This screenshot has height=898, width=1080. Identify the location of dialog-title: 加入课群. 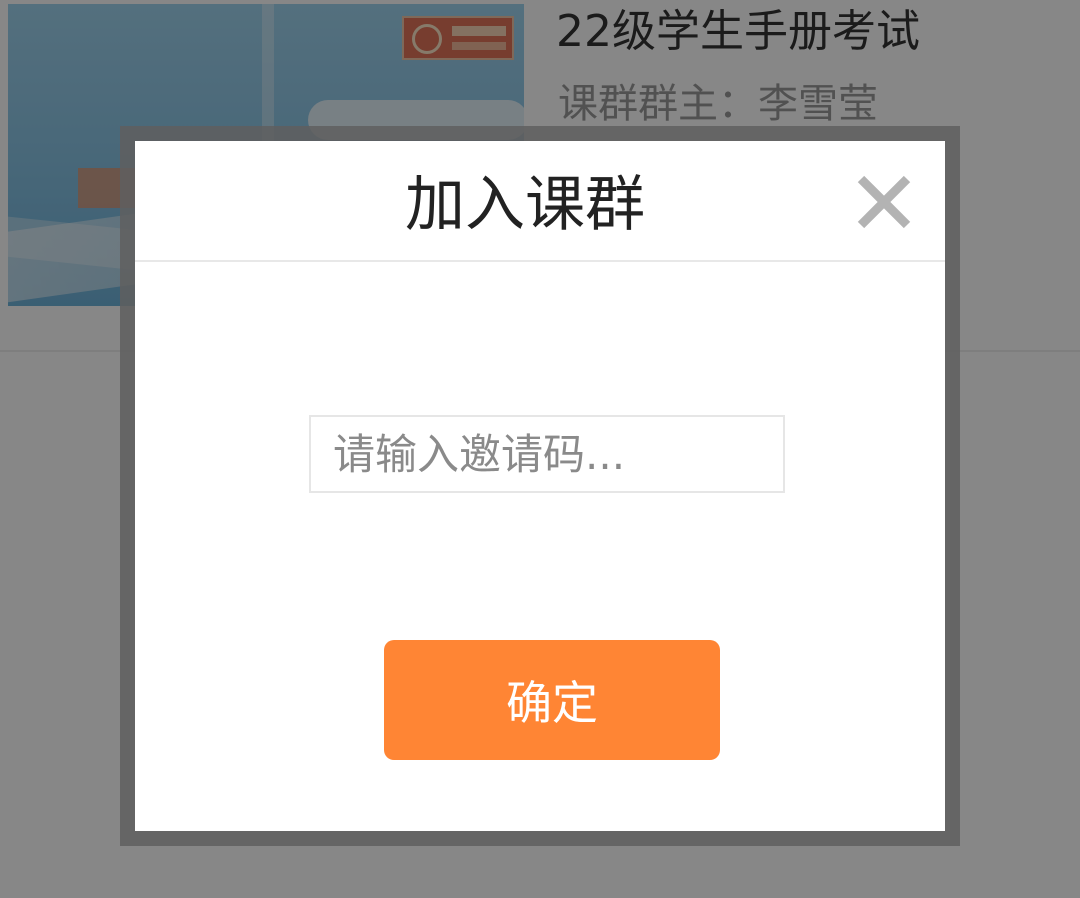
(525, 205).